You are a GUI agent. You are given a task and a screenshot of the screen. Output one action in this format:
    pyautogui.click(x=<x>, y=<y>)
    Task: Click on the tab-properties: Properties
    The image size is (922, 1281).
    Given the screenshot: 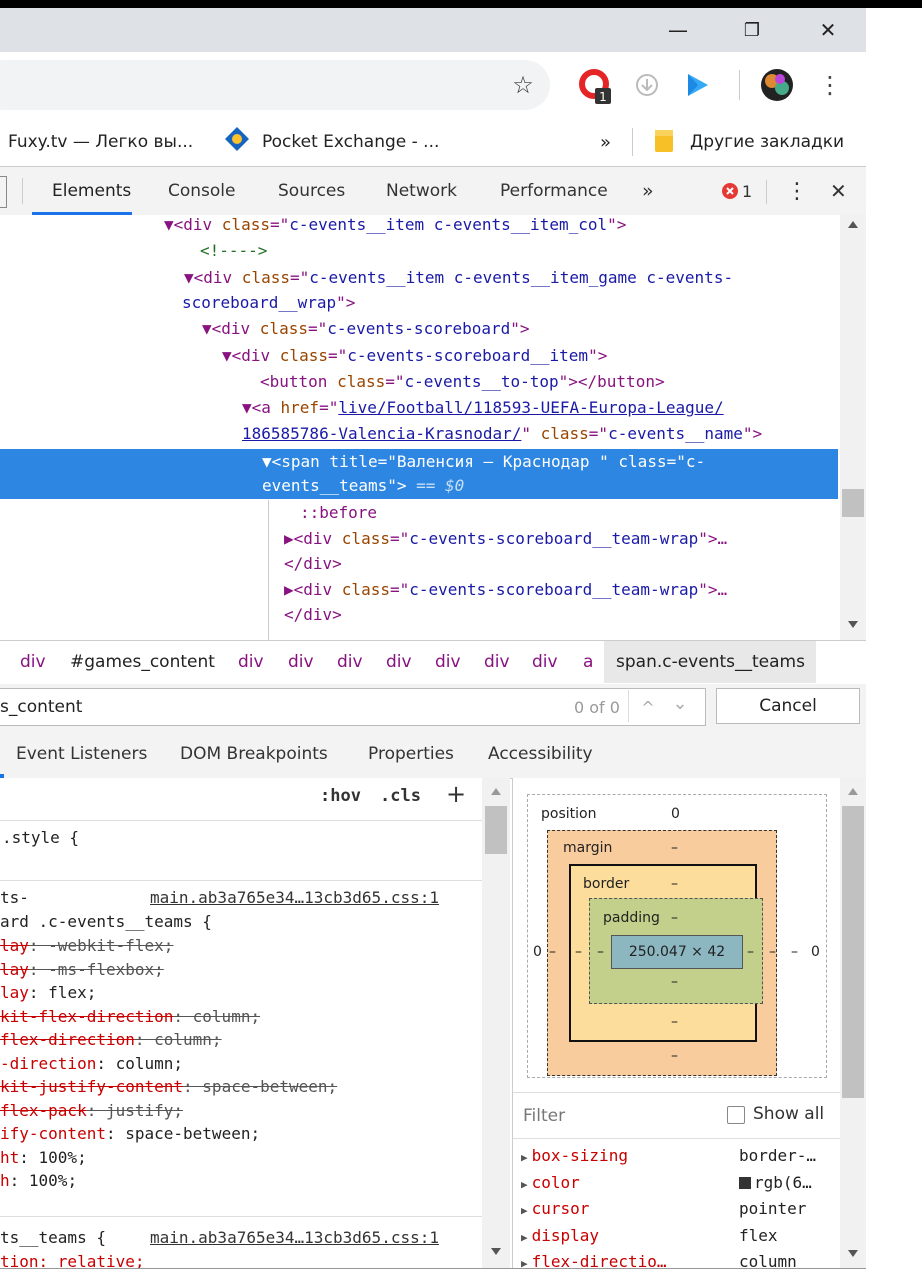 What is the action you would take?
    pyautogui.click(x=411, y=754)
    